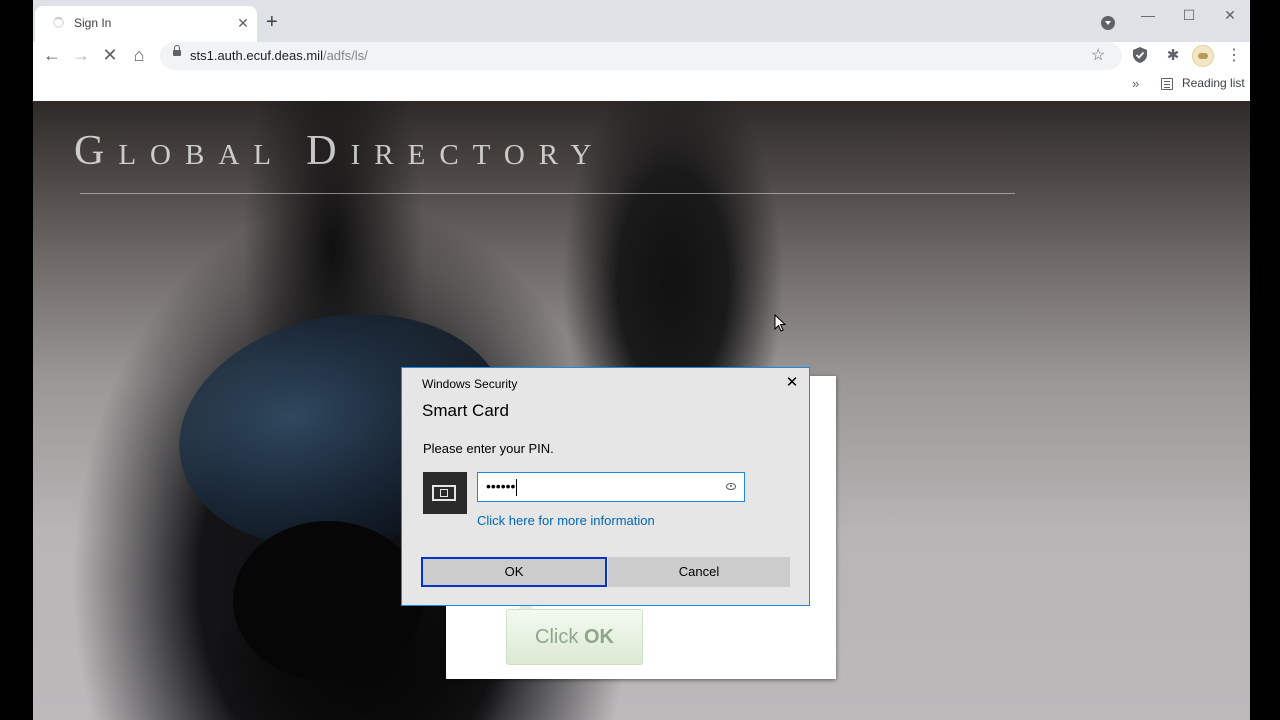 The width and height of the screenshot is (1280, 720). Describe the element at coordinates (110, 55) in the screenshot. I see `stop-button: ✕` at that location.